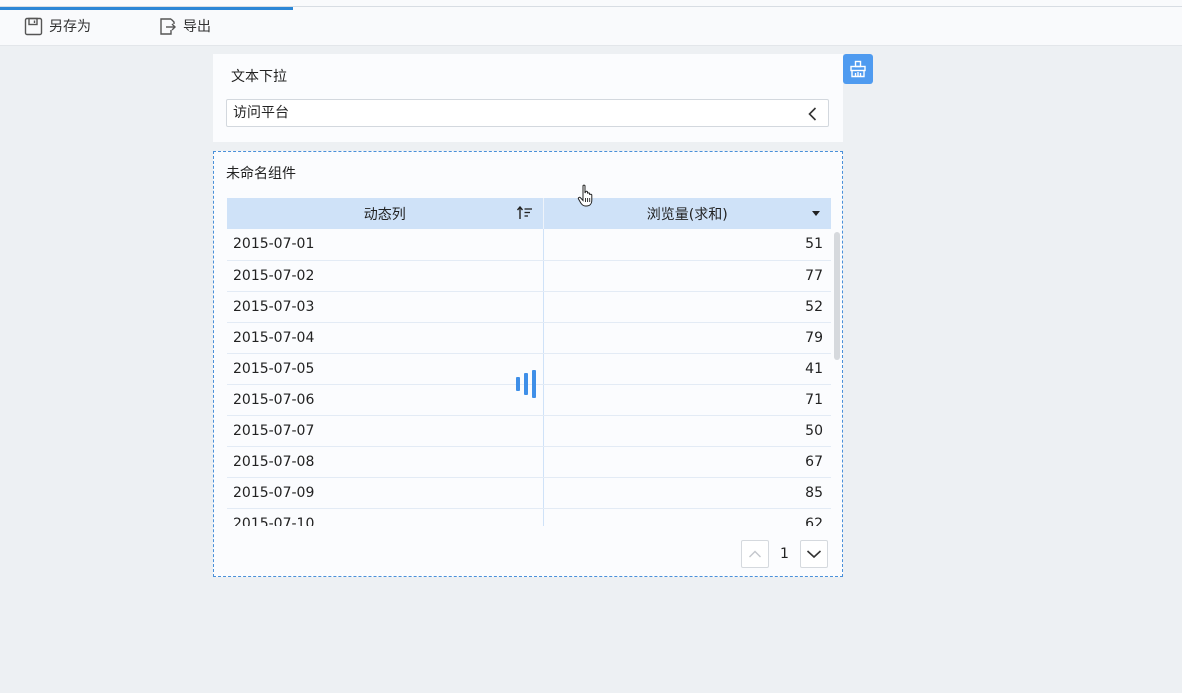  What do you see at coordinates (385, 517) in the screenshot?
I see `cell-date: 2015-07-10` at bounding box center [385, 517].